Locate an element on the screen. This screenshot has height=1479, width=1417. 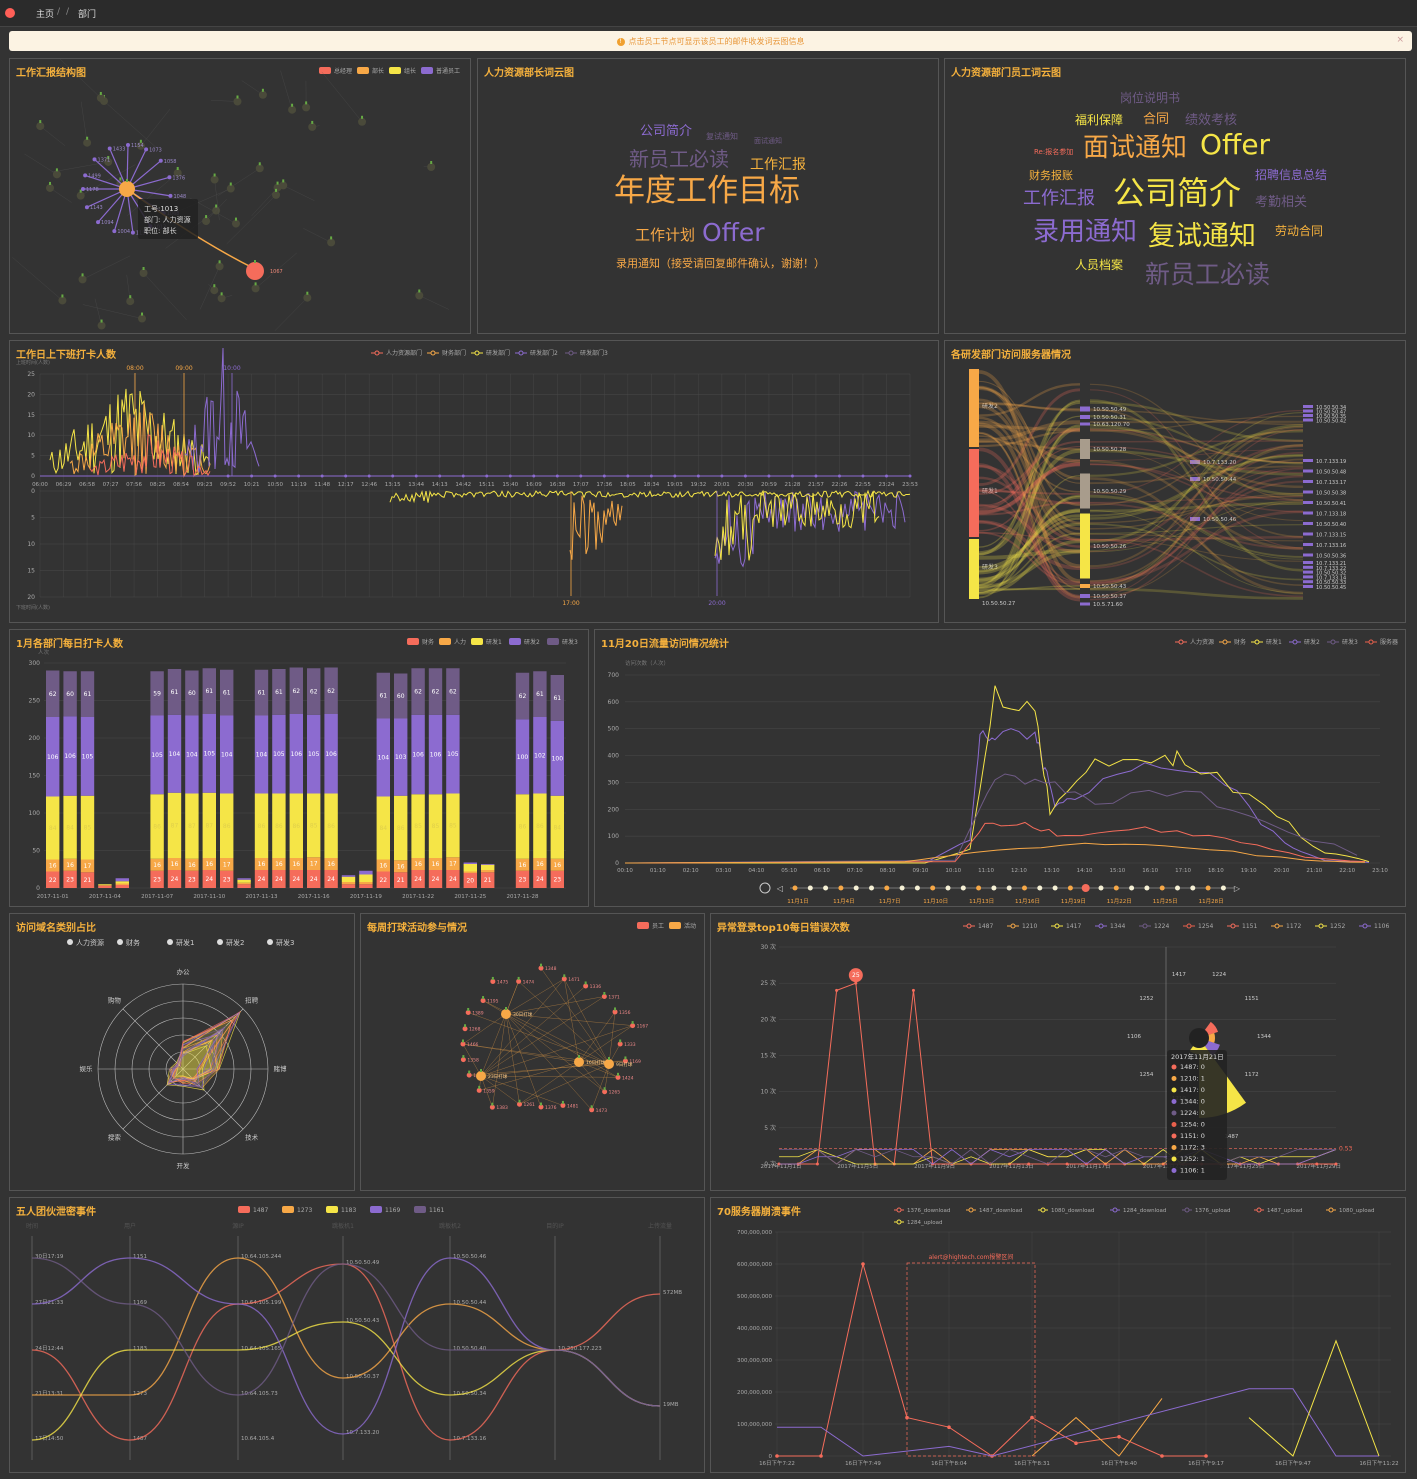
cloud-word: 岗位说明书 is located at coordinates (1150, 98).